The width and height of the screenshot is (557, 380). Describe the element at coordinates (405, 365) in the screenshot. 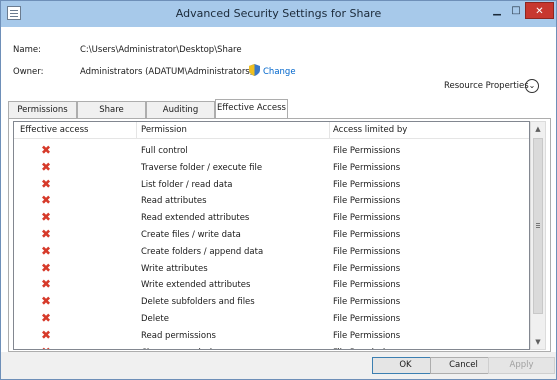

I see `ok-button: OK` at that location.